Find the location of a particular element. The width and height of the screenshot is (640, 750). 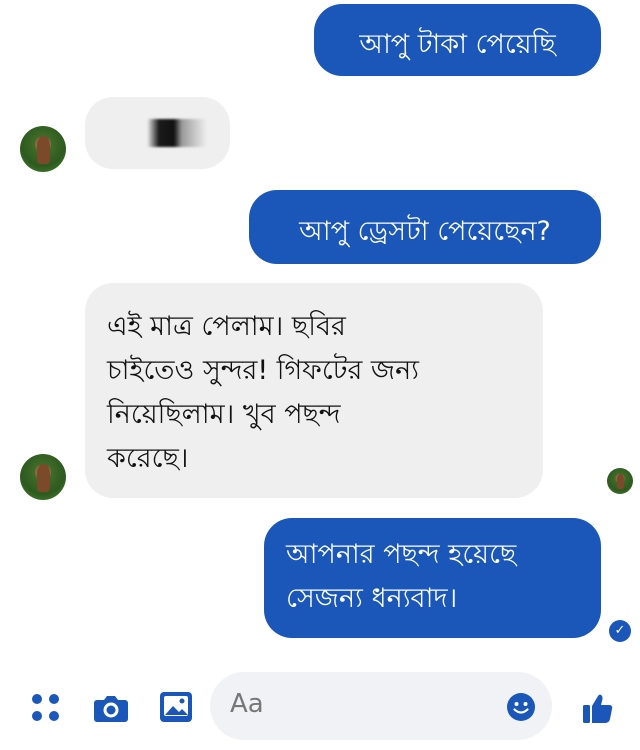

check-circle-icon: ✓ is located at coordinates (620, 631).